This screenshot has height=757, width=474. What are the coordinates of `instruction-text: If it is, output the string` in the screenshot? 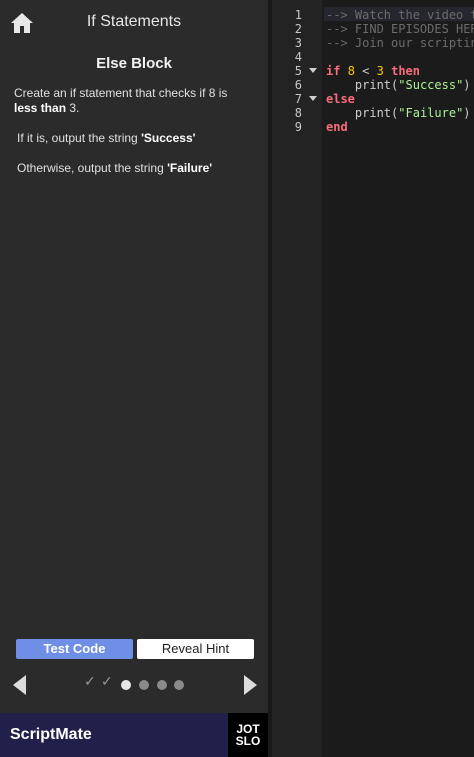 It's located at (79, 138).